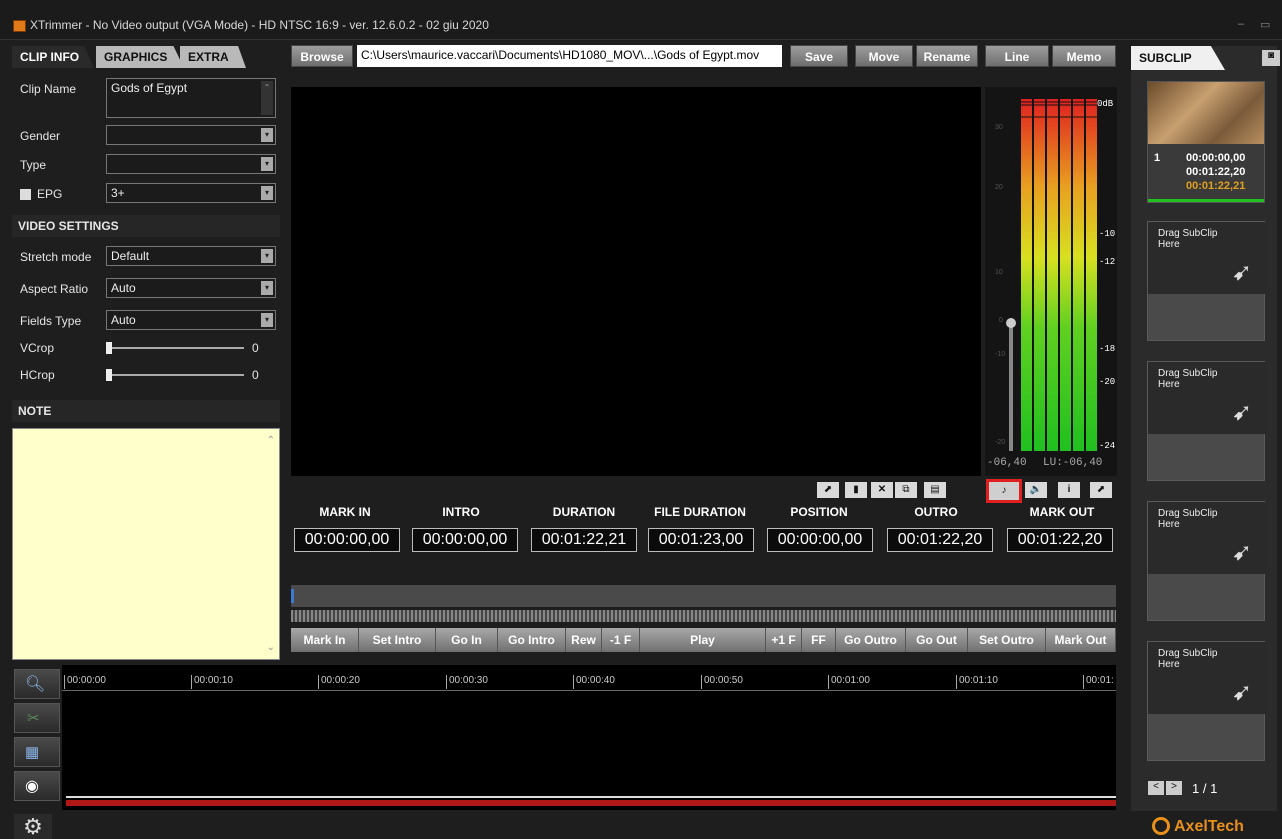 The width and height of the screenshot is (1282, 839). I want to click on subclip-index: 1, so click(1157, 158).